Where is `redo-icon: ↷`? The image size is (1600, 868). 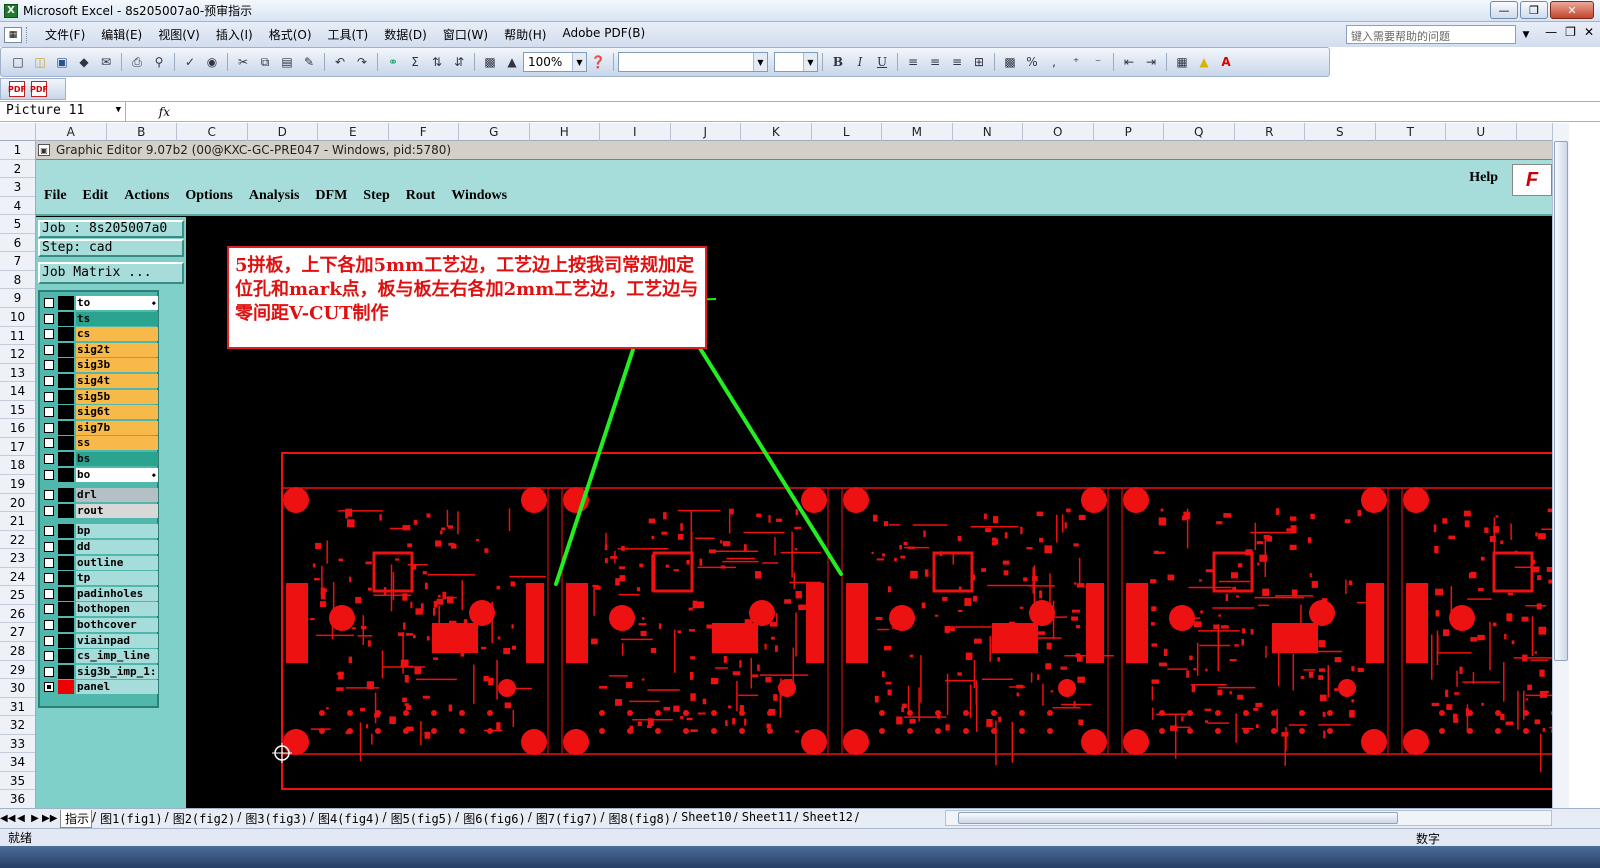 redo-icon: ↷ is located at coordinates (362, 62).